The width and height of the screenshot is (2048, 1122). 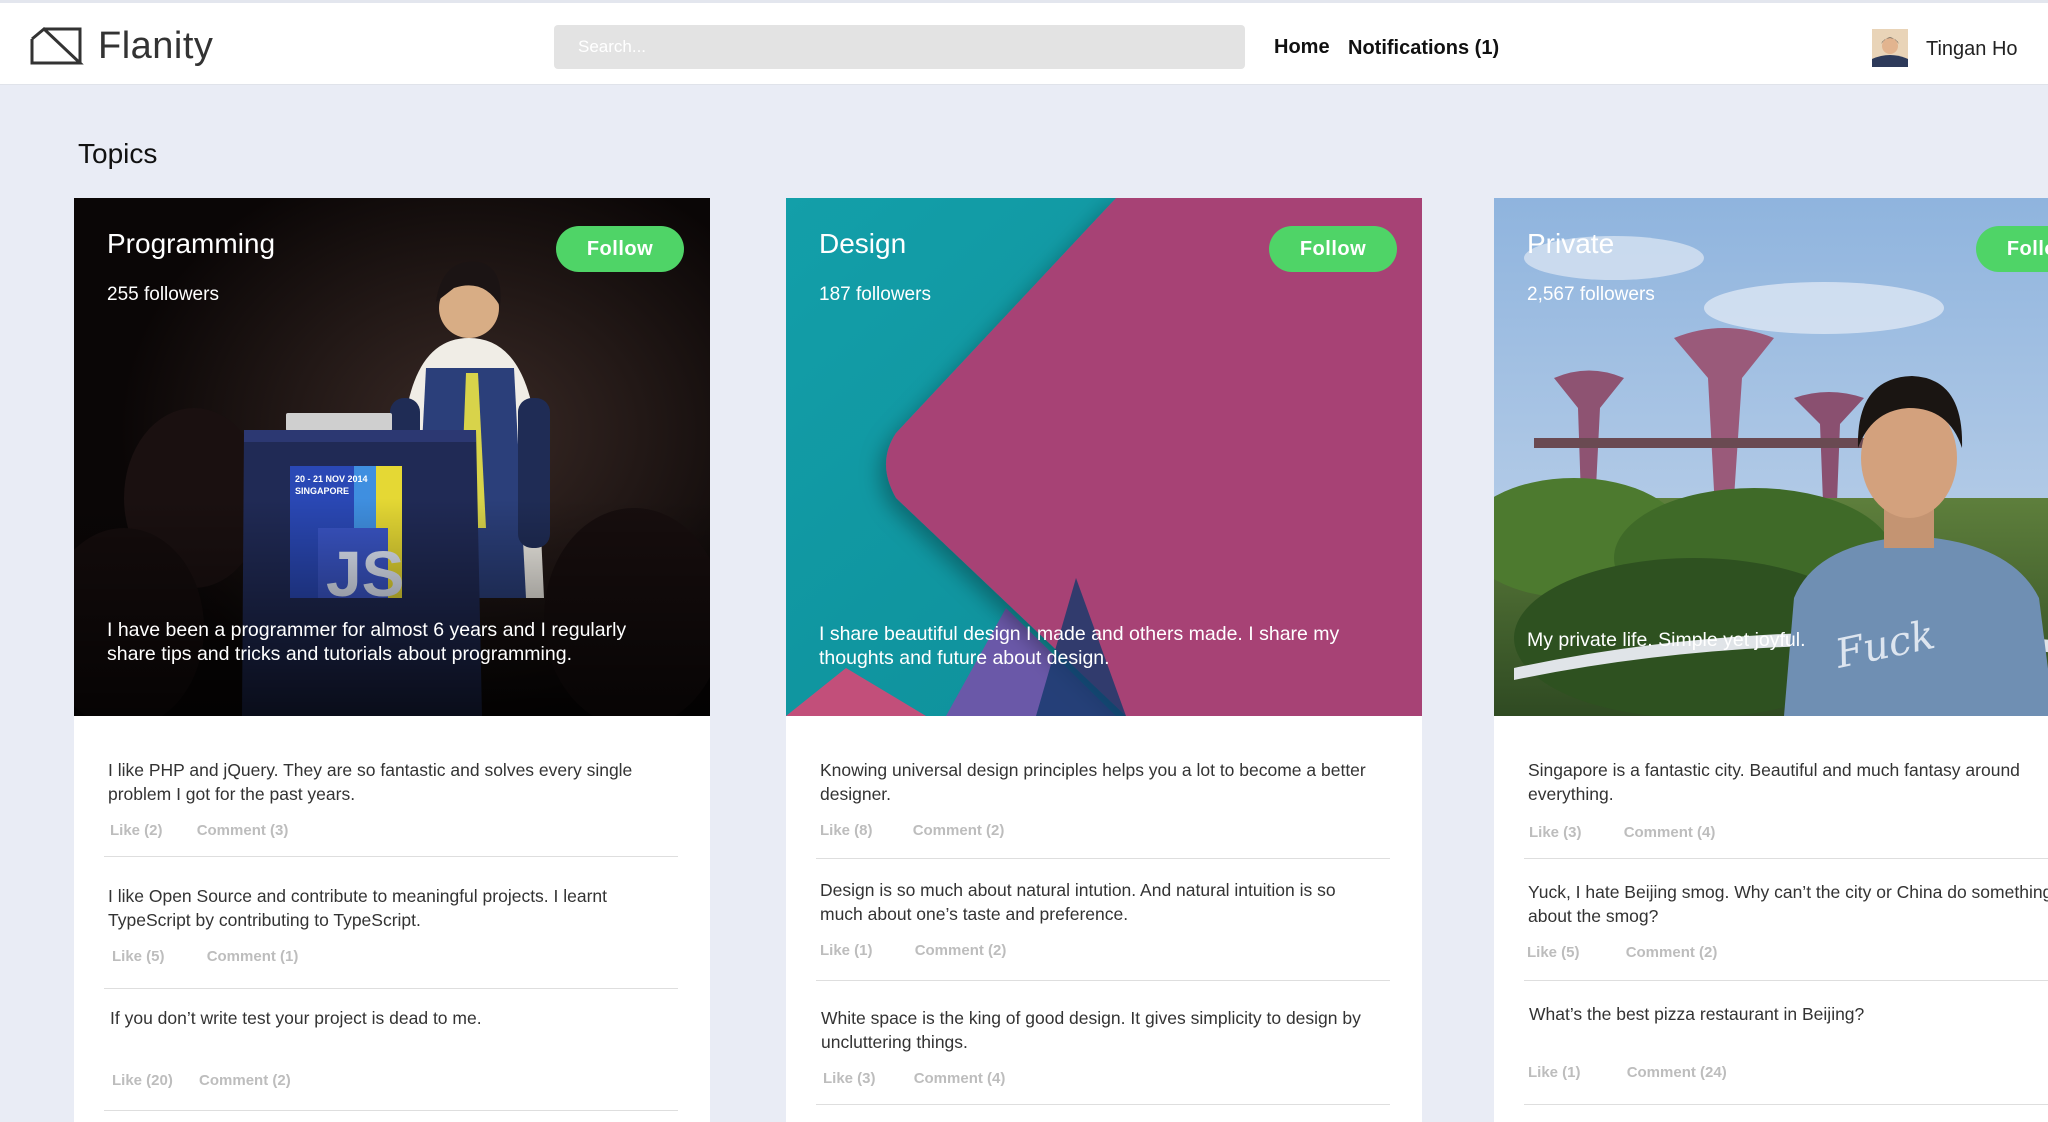 I want to click on topic-title: Design, so click(x=862, y=244).